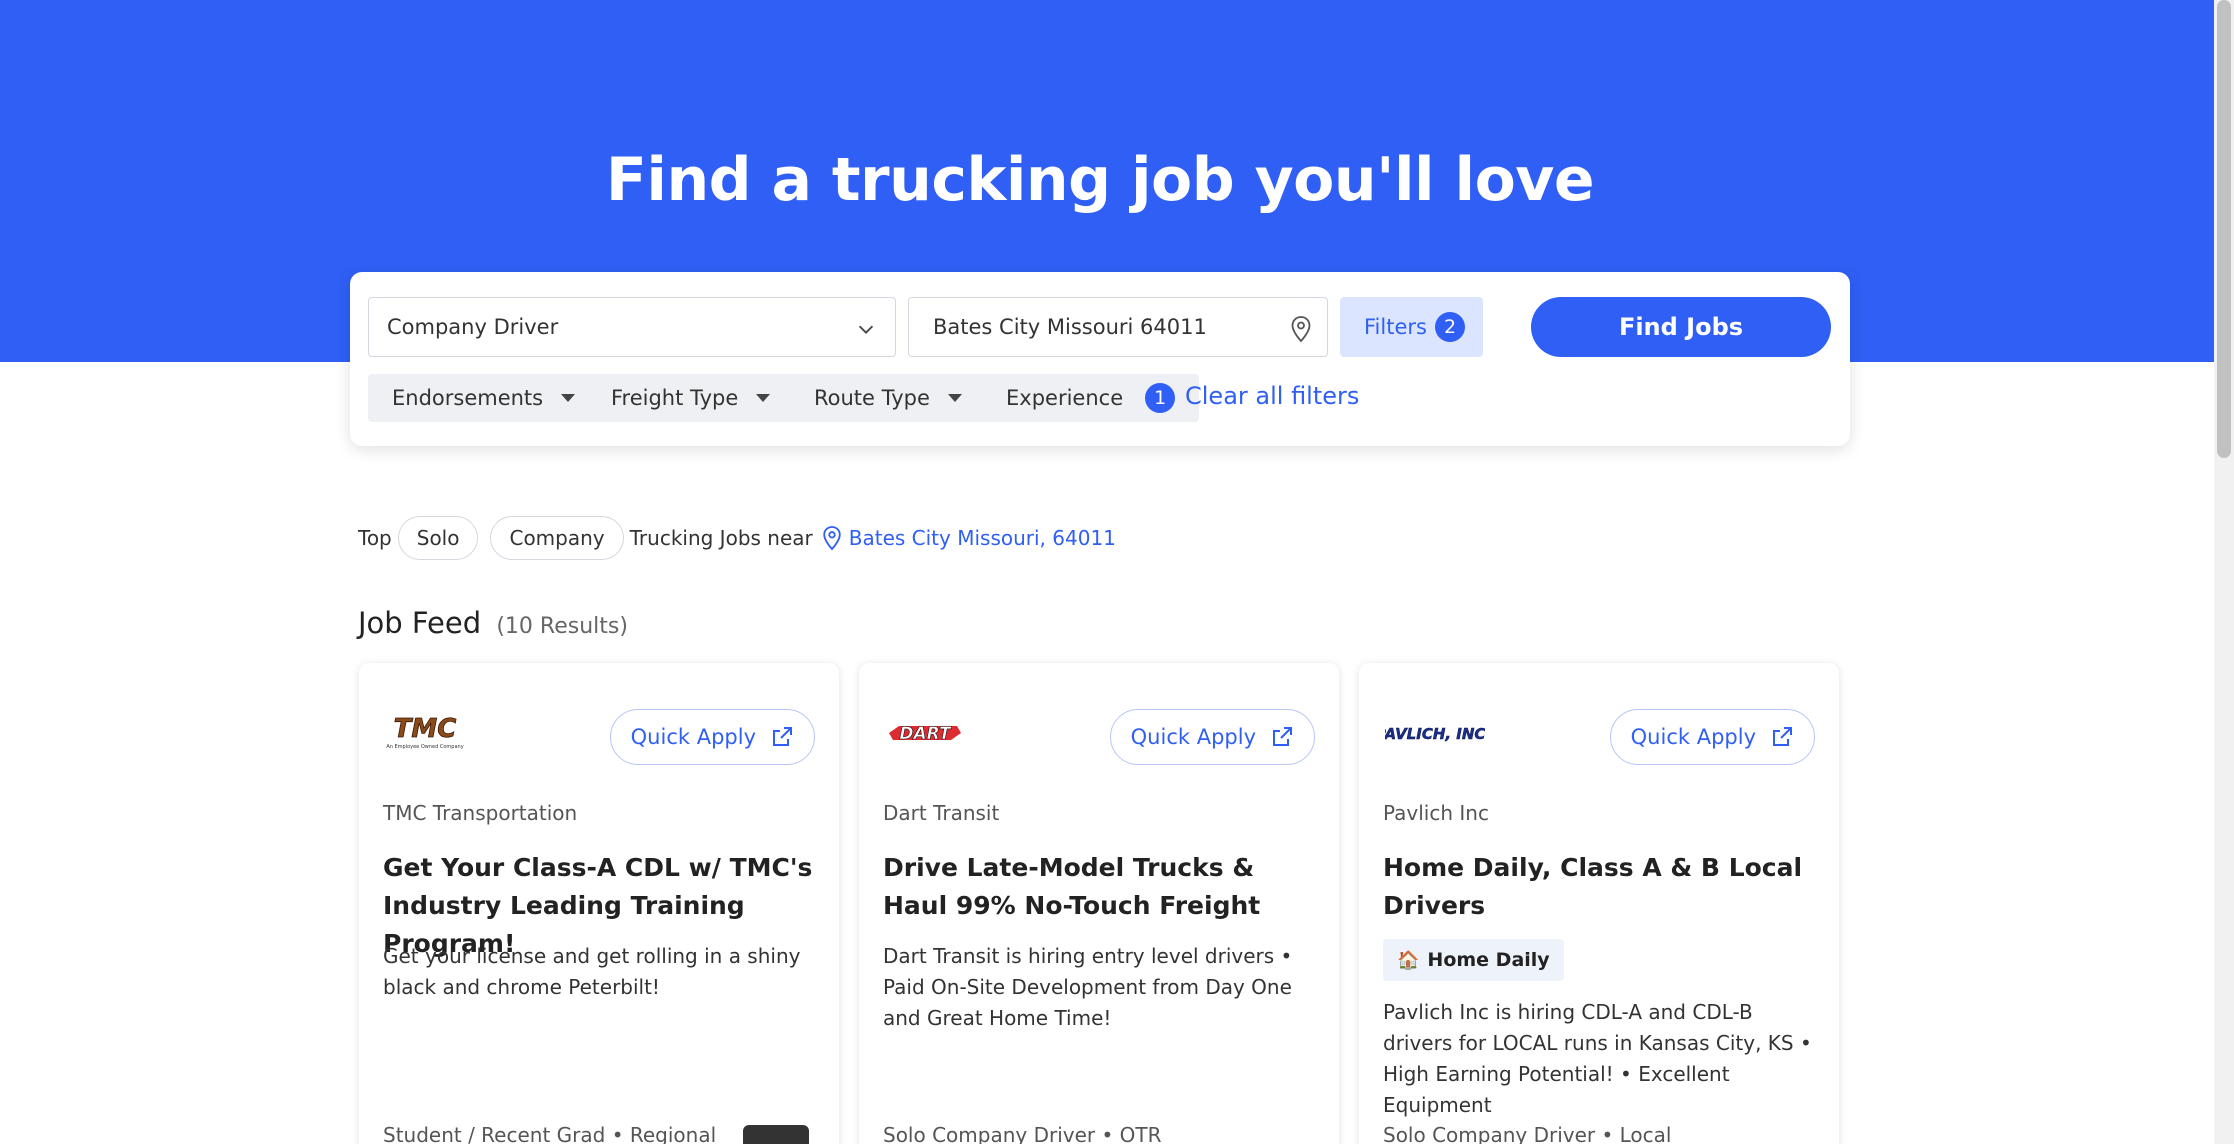 The width and height of the screenshot is (2234, 1144). I want to click on job-feed-heading: Job Feed (10 Results), so click(493, 623).